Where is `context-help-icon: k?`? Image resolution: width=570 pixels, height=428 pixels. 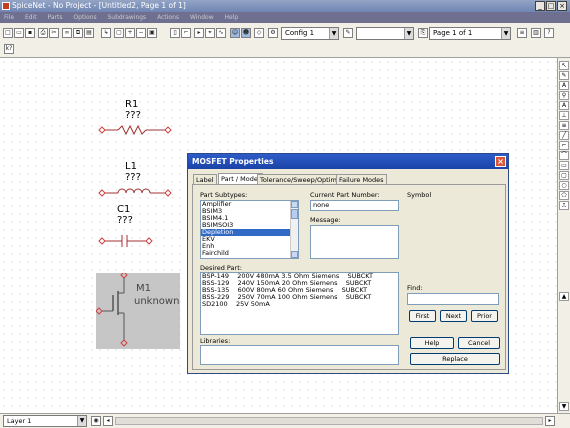 context-help-icon: k? is located at coordinates (9, 49).